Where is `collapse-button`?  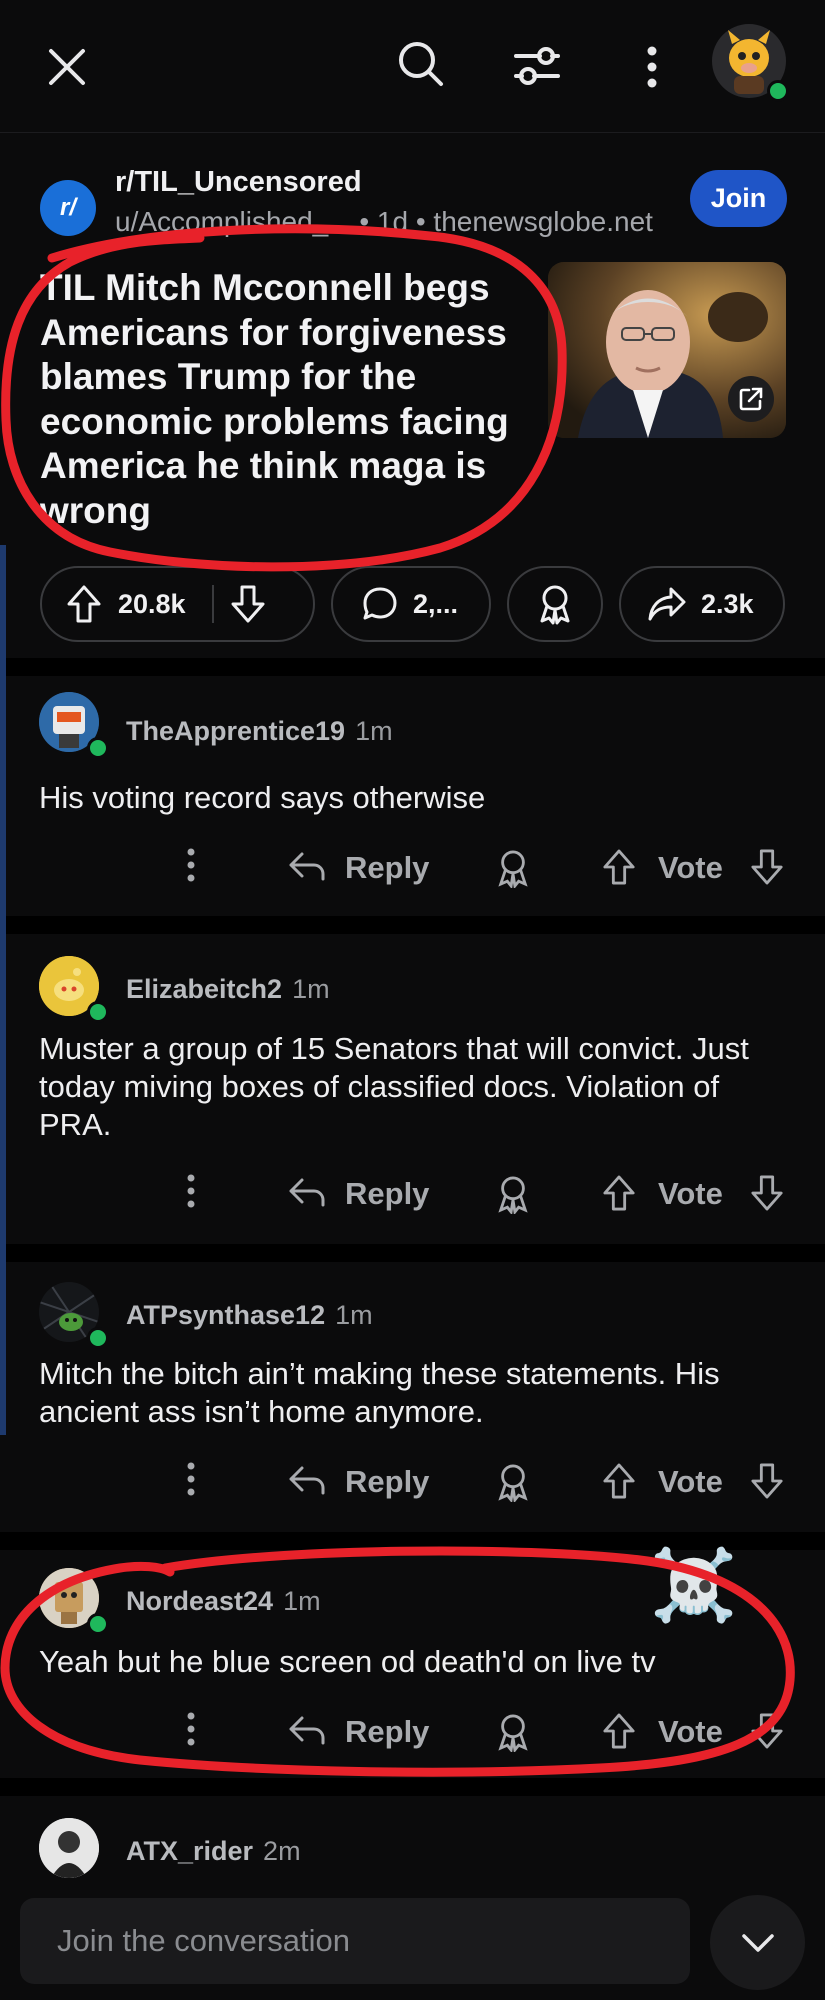
collapse-button is located at coordinates (757, 1942).